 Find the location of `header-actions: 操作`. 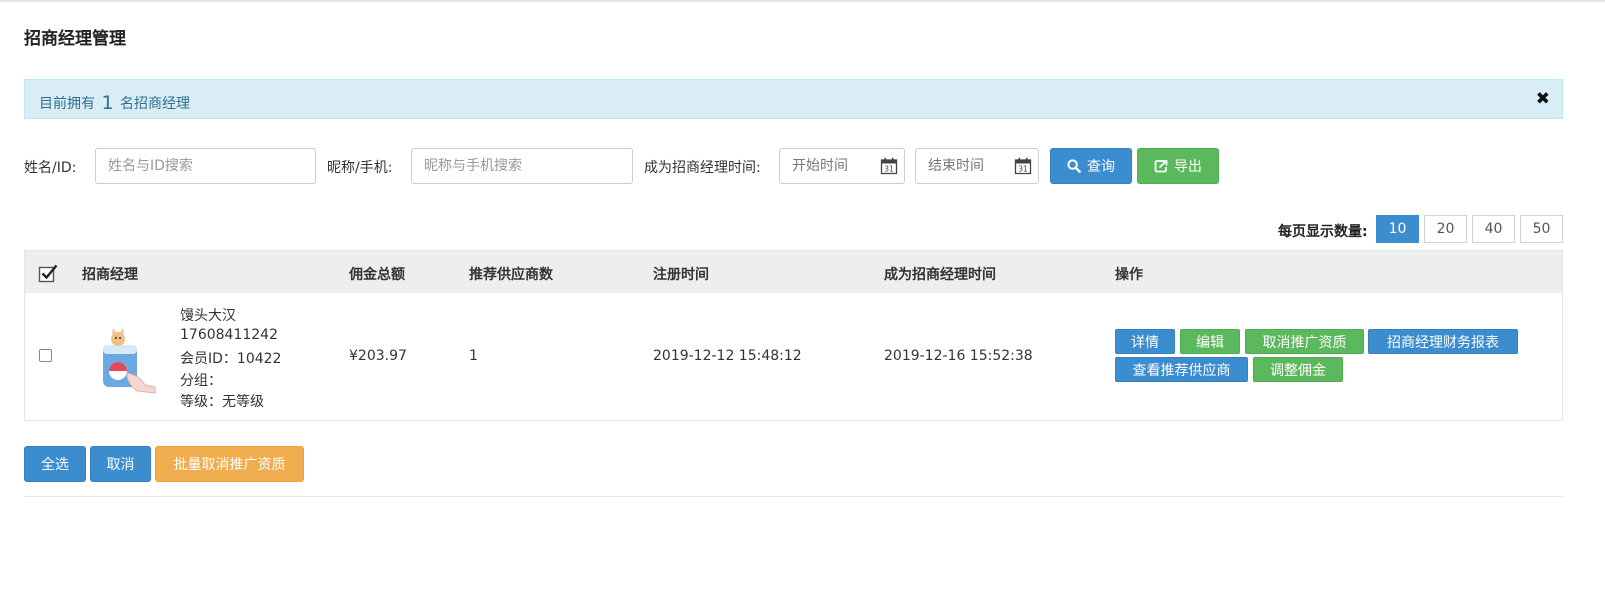

header-actions: 操作 is located at coordinates (1129, 275).